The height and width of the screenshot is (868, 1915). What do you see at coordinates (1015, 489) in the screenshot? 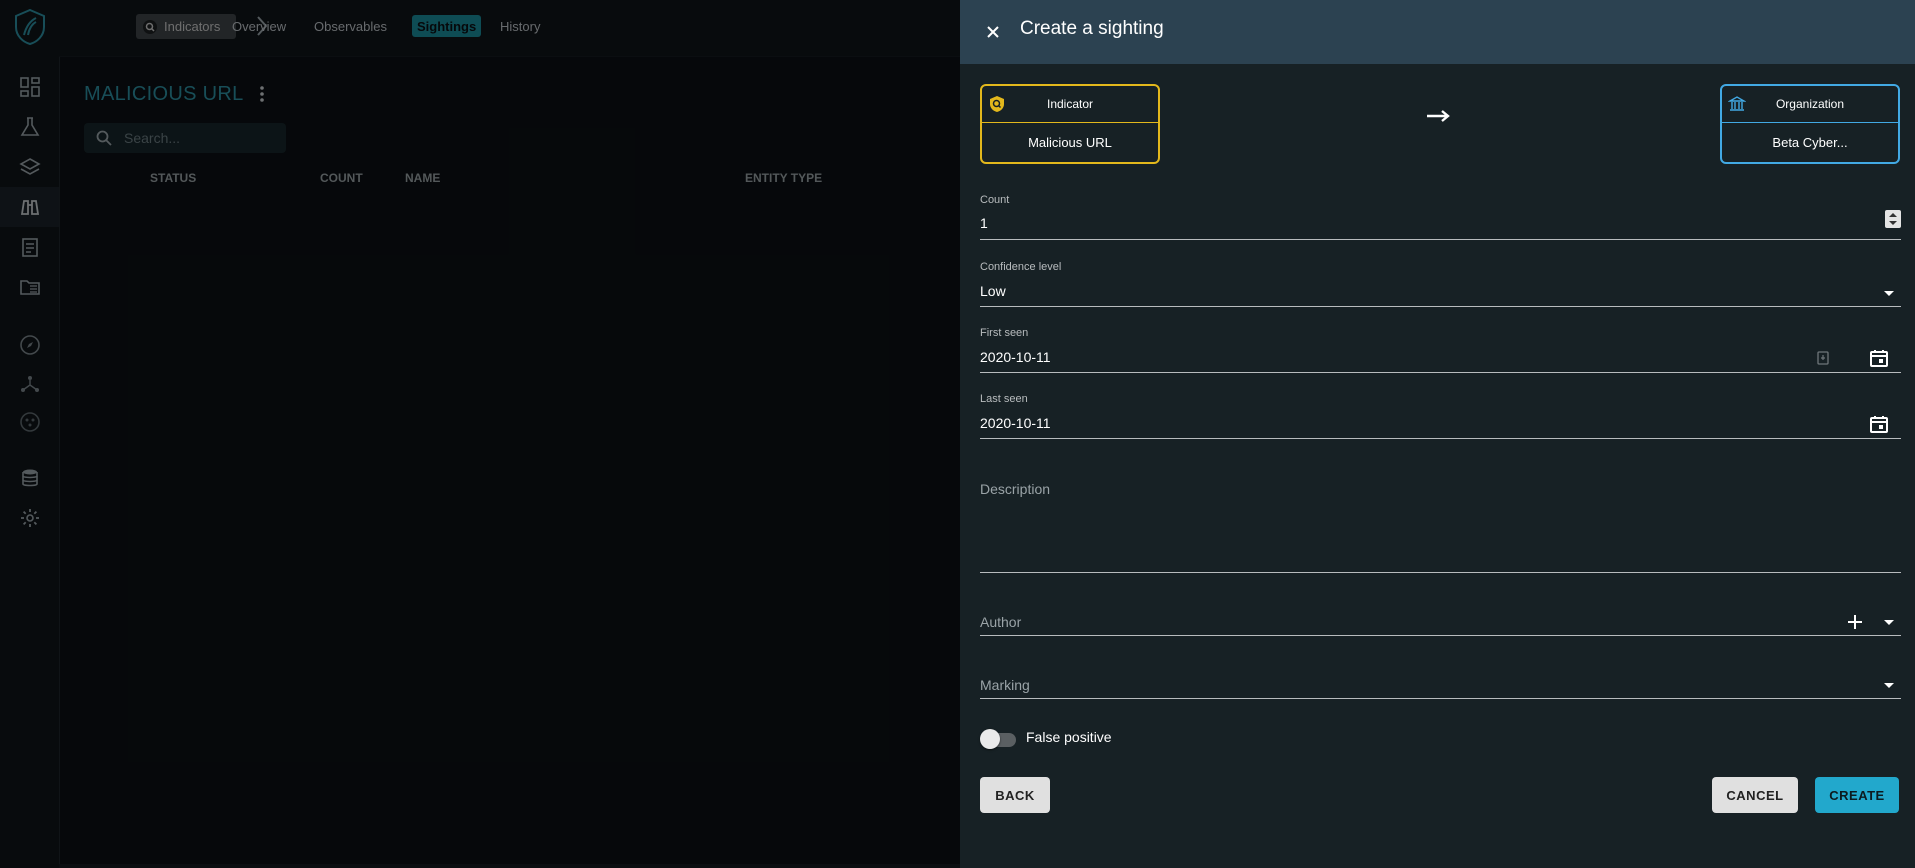
I see `description-placeholder: Description` at bounding box center [1015, 489].